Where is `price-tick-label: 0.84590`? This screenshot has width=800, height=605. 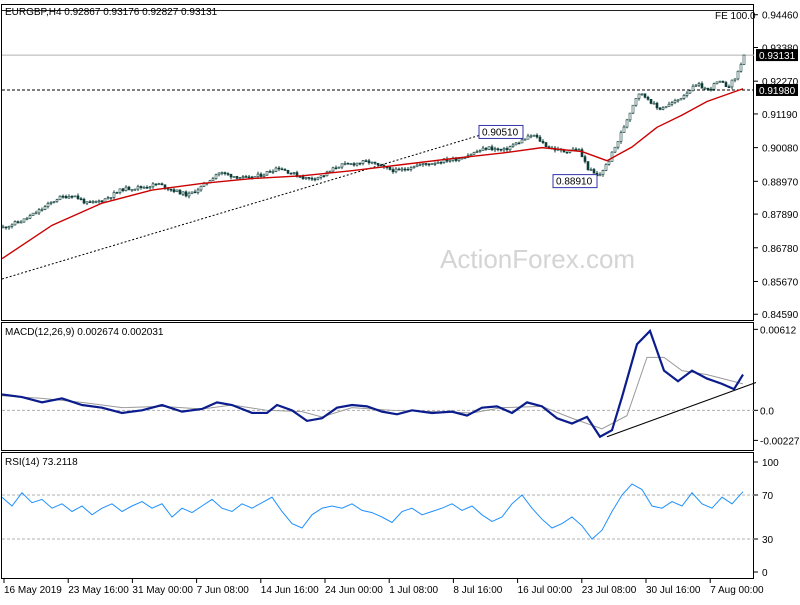
price-tick-label: 0.84590 is located at coordinates (780, 315).